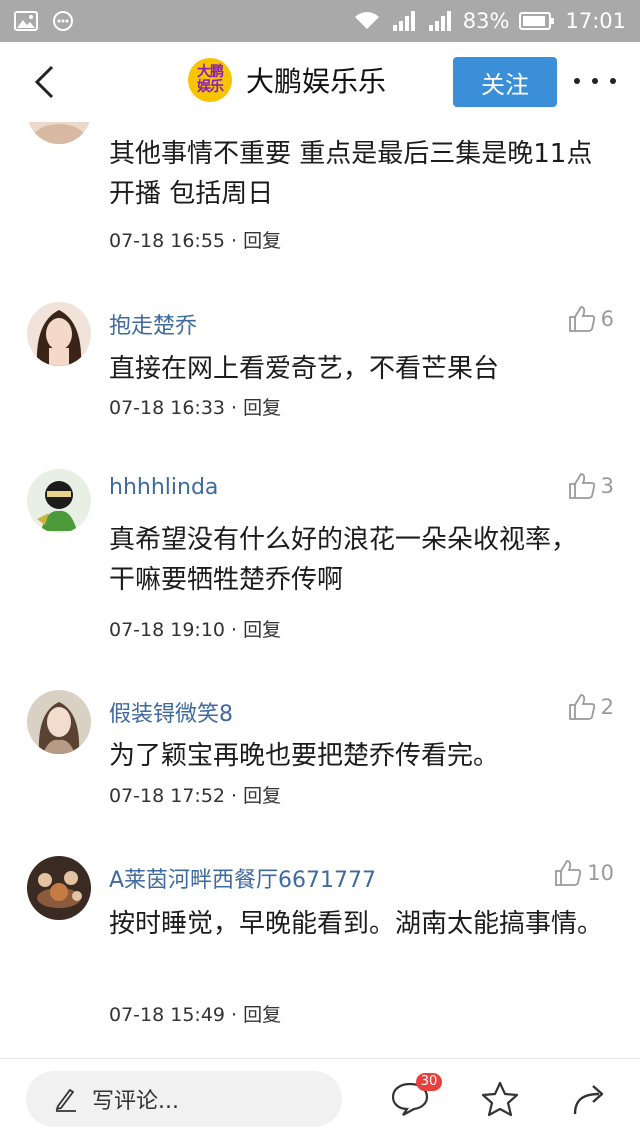 This screenshot has height=1138, width=640. What do you see at coordinates (537, 21) in the screenshot?
I see `battery-icon` at bounding box center [537, 21].